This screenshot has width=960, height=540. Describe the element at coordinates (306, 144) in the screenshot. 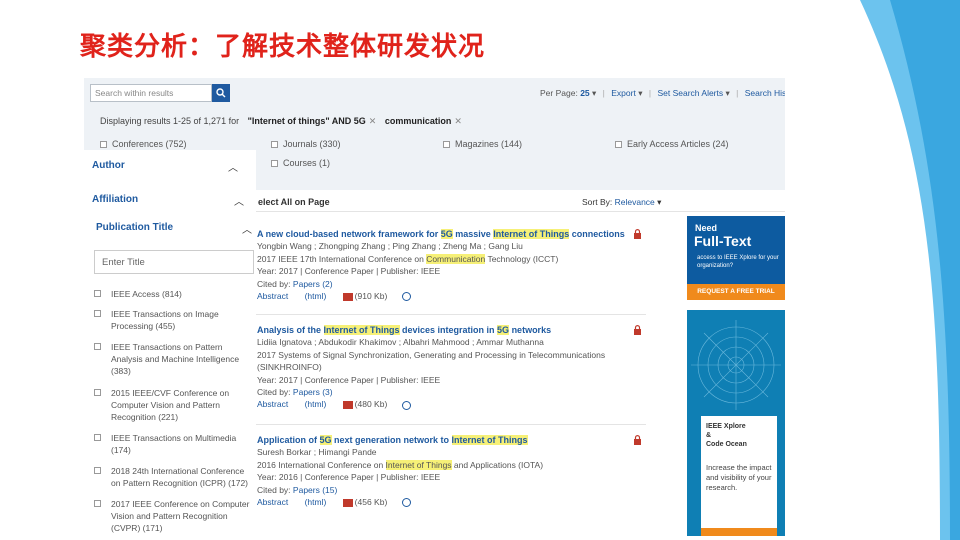

I see `content-type-journals: Journals (330)` at that location.